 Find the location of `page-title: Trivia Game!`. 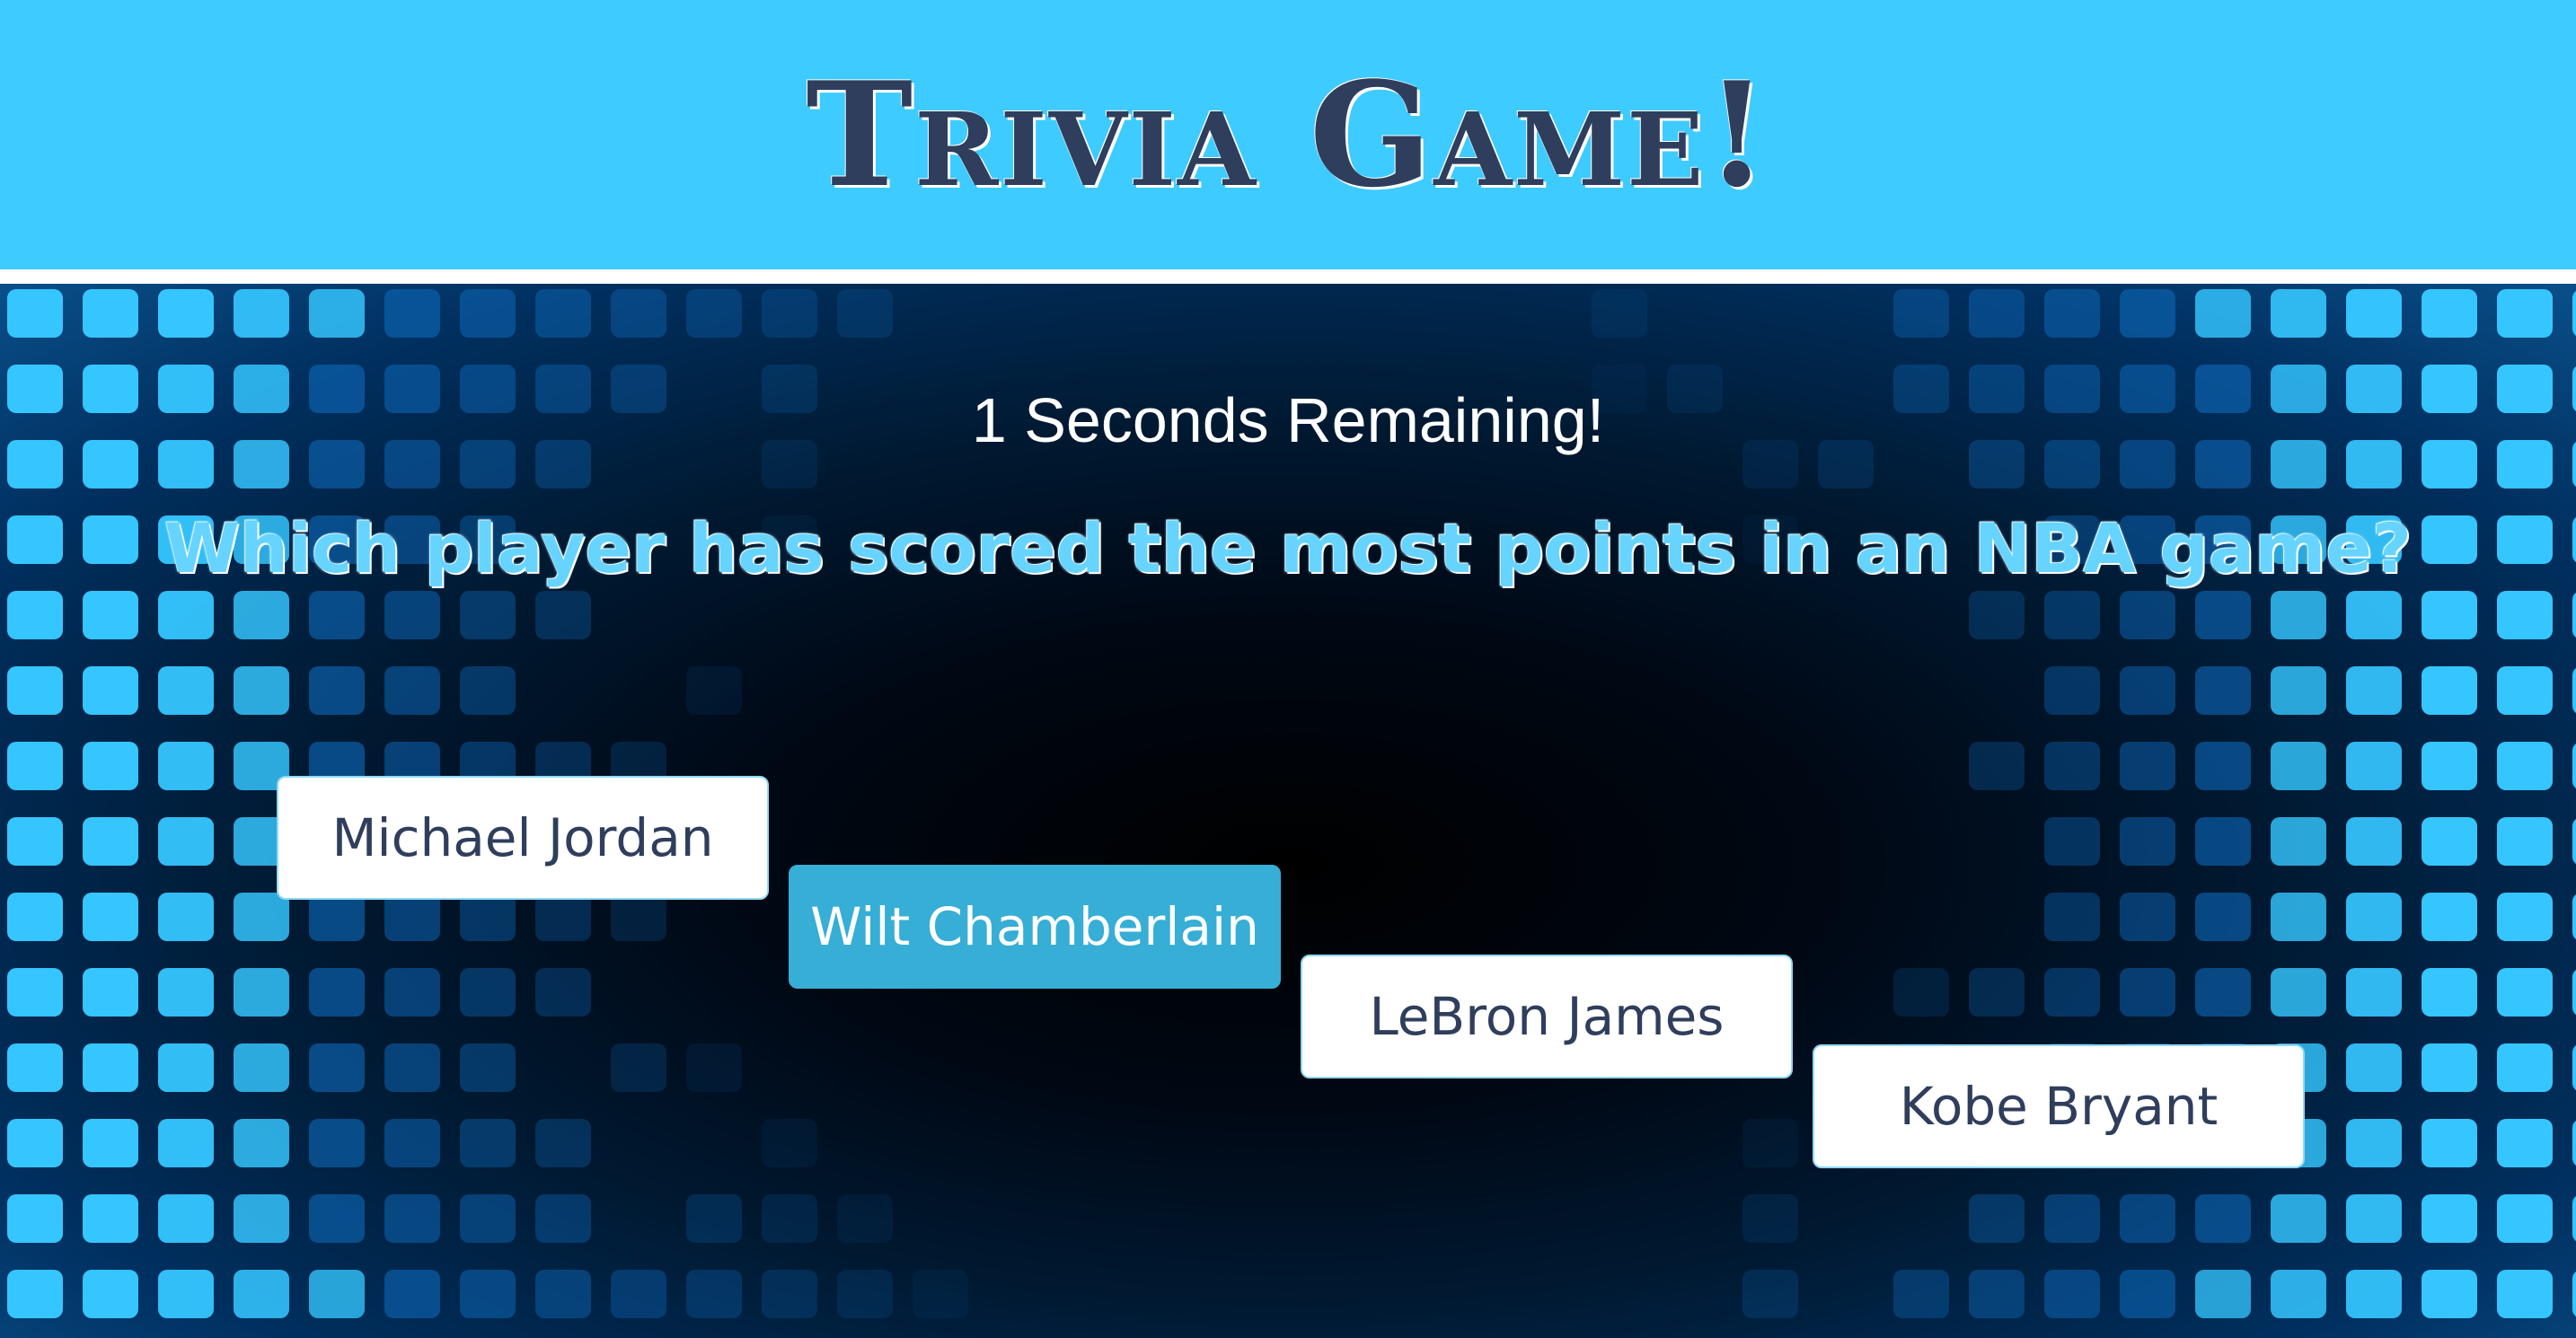

page-title: Trivia Game! is located at coordinates (1288, 134).